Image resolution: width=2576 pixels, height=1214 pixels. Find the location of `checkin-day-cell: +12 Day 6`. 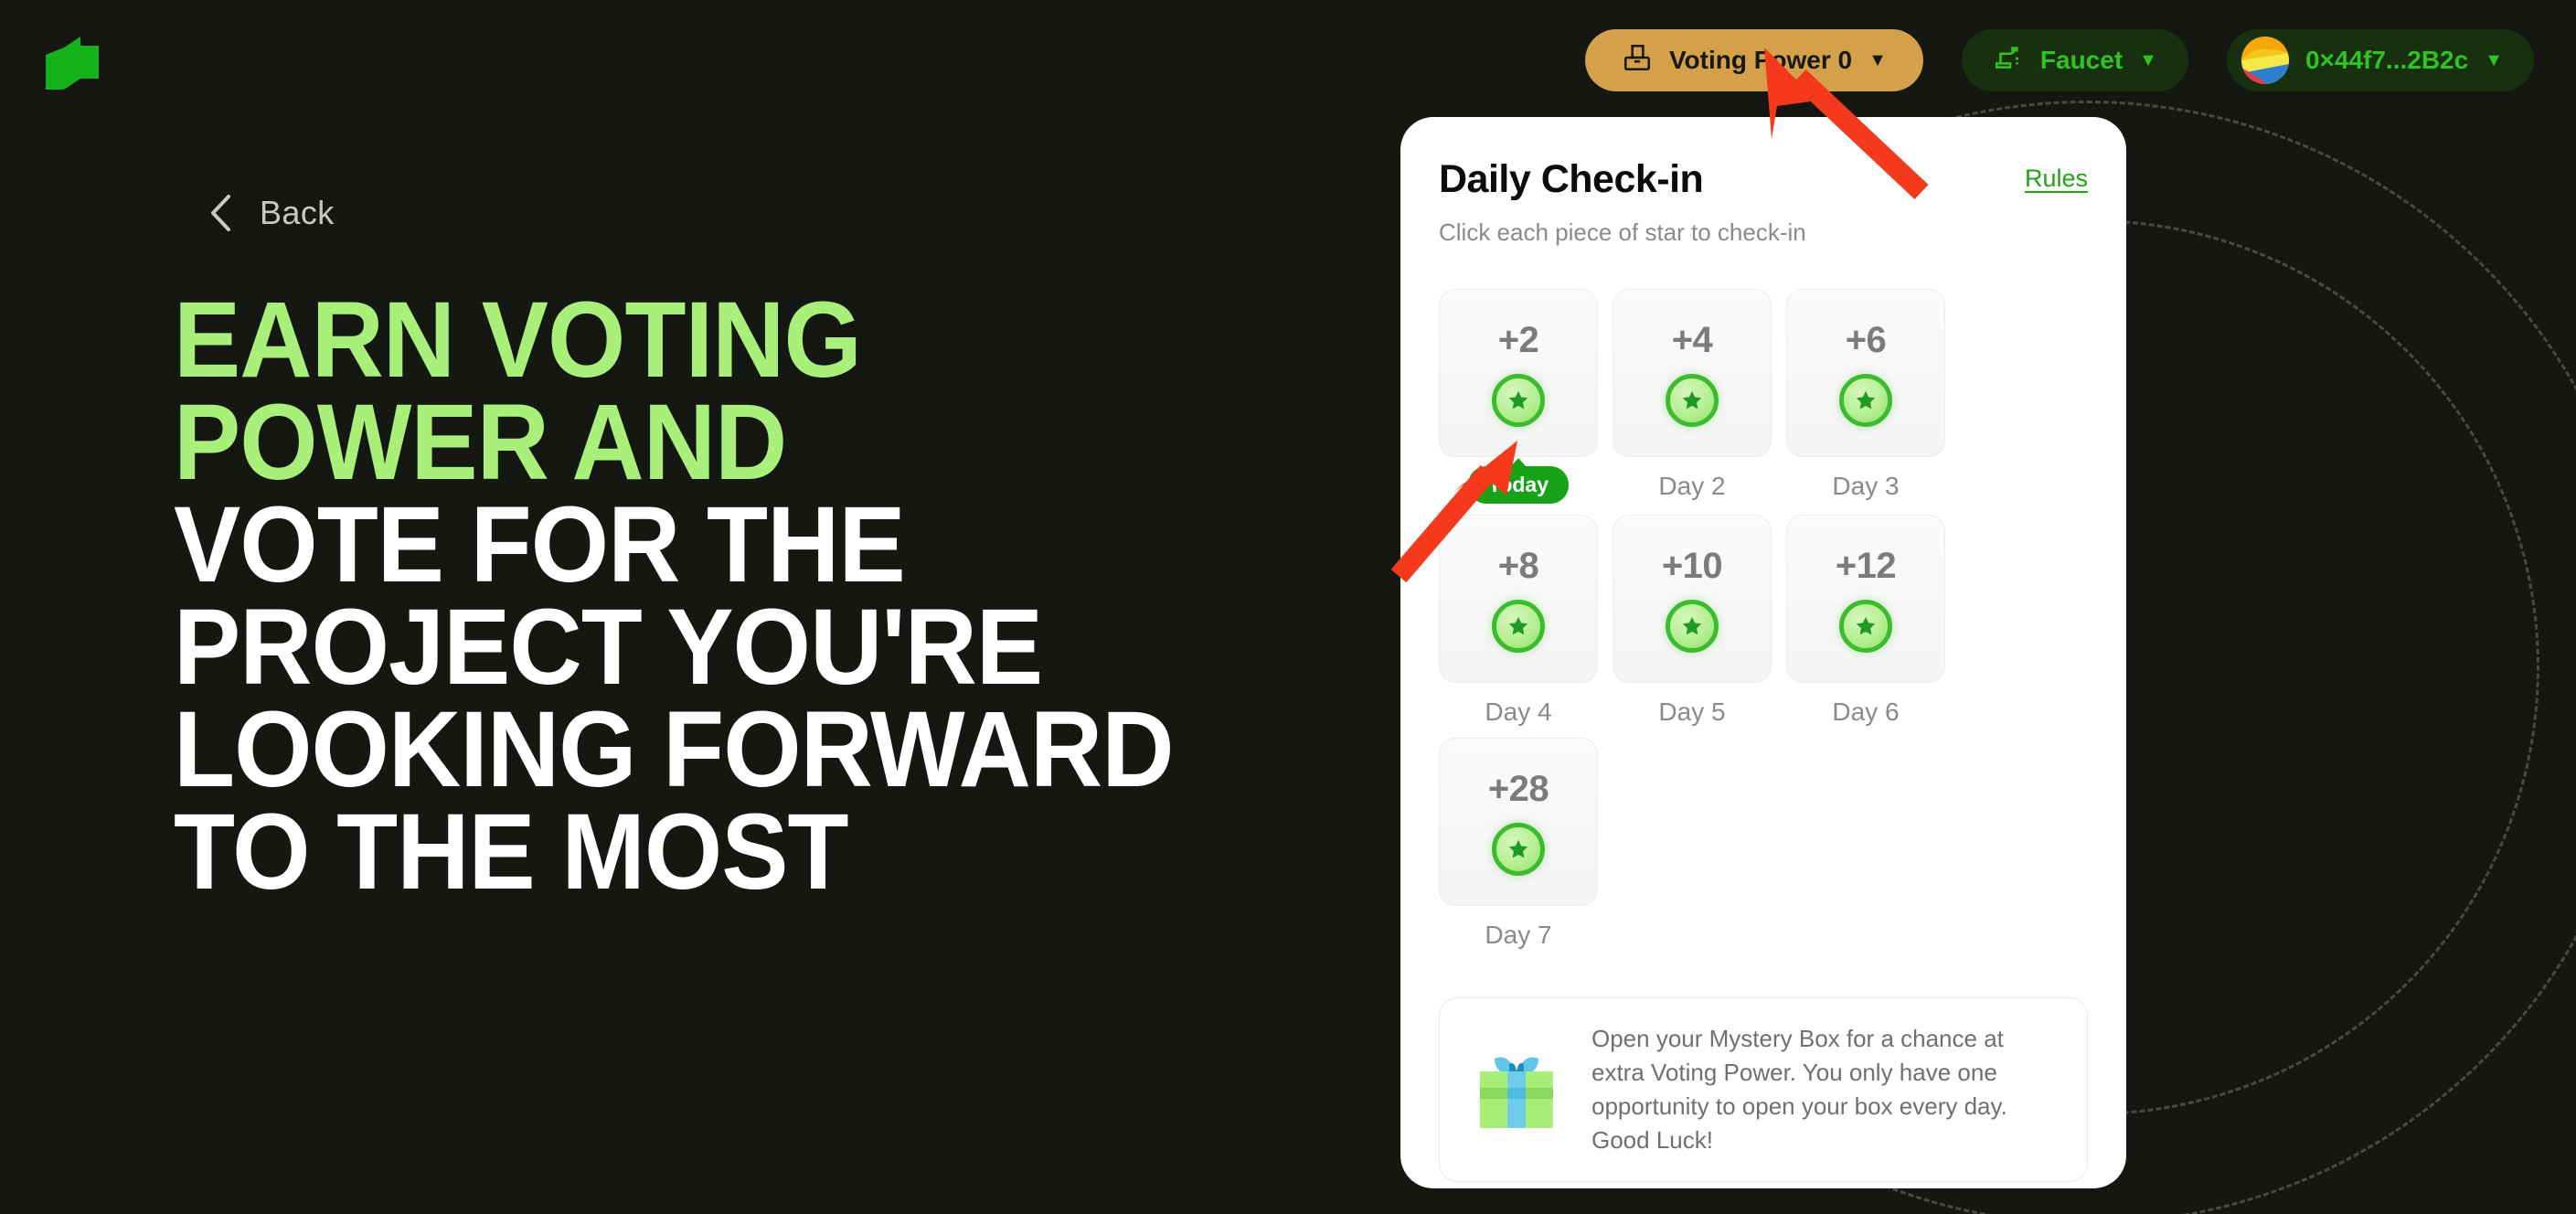

checkin-day-cell: +12 Day 6 is located at coordinates (1865, 621).